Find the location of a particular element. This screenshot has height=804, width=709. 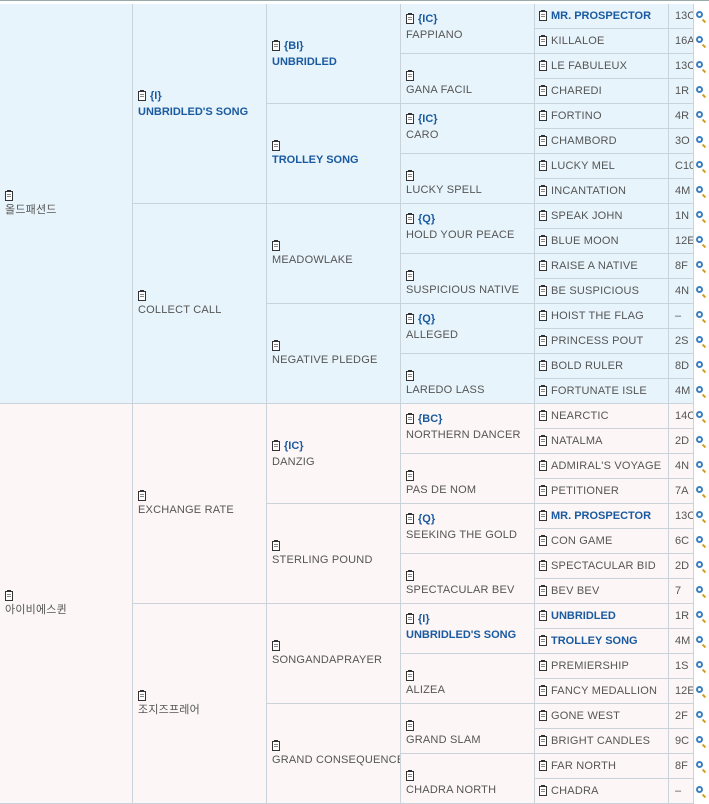

horse-name: LUCKY MEL is located at coordinates (583, 166).